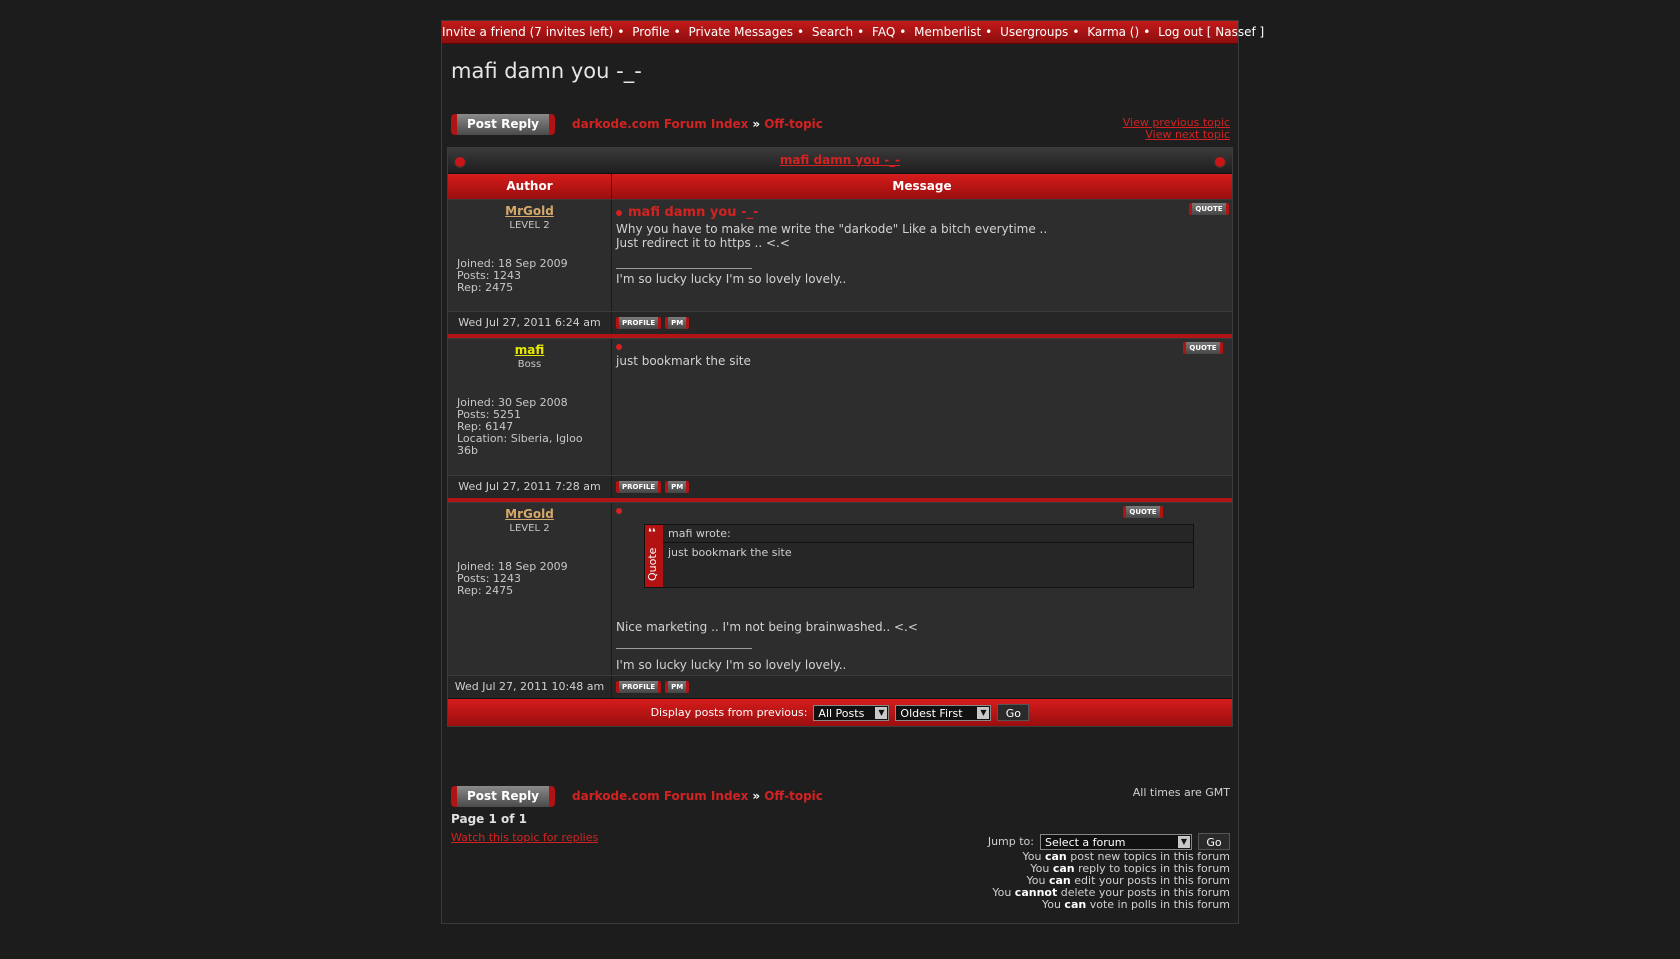 The height and width of the screenshot is (959, 1680). Describe the element at coordinates (924, 347) in the screenshot. I see `post-subject` at that location.